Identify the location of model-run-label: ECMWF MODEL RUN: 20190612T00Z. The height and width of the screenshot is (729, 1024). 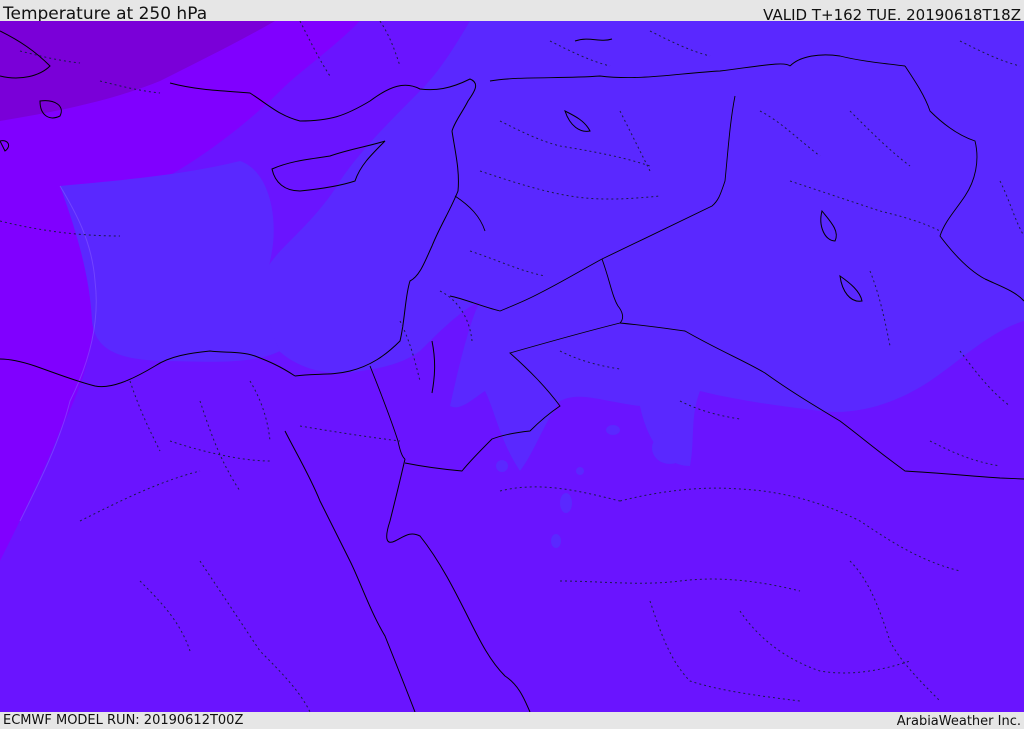
(123, 720).